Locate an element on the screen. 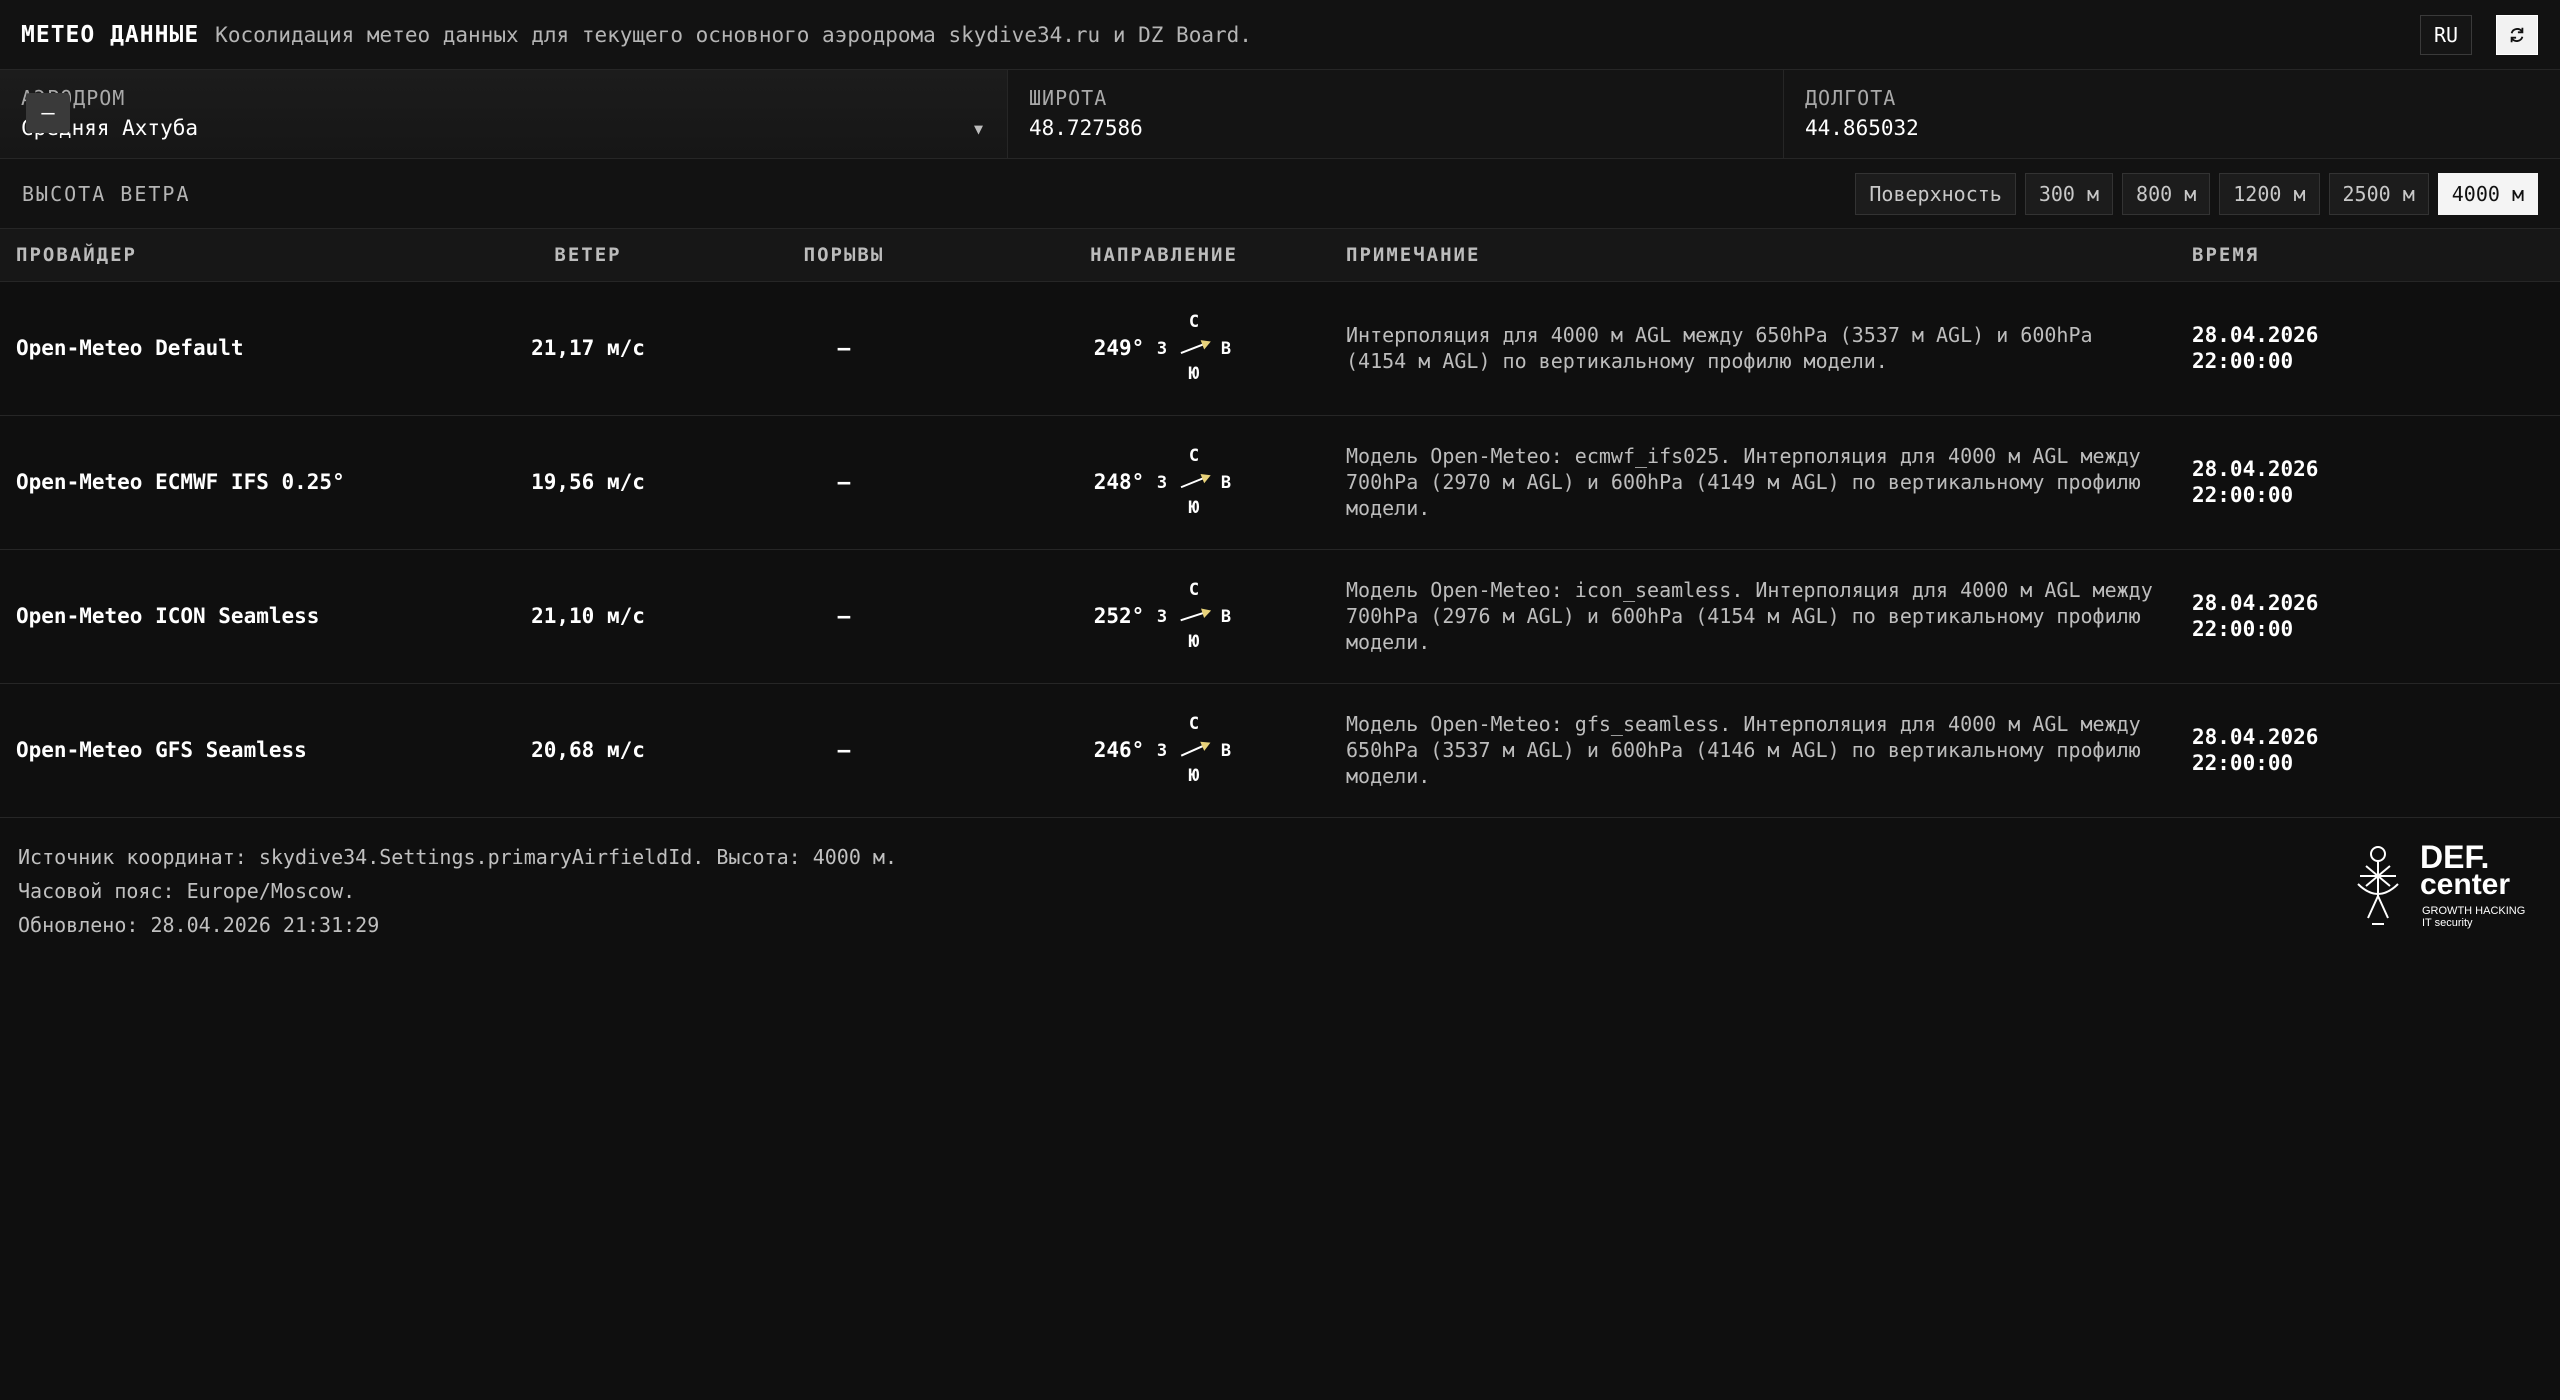 This screenshot has width=2560, height=1400. airfield-value: Средняя Ахтуба is located at coordinates (110, 128).